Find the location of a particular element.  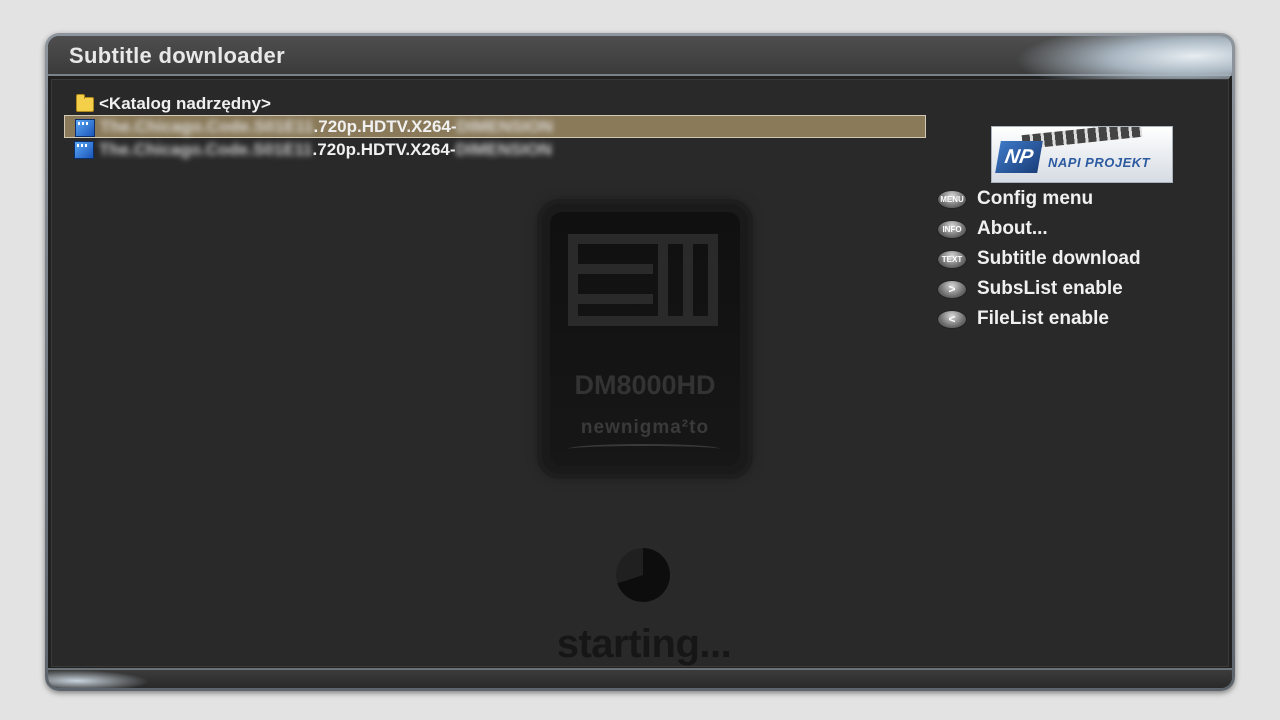

boot-watermark: DM8000HD newnigma²to is located at coordinates (645, 339).